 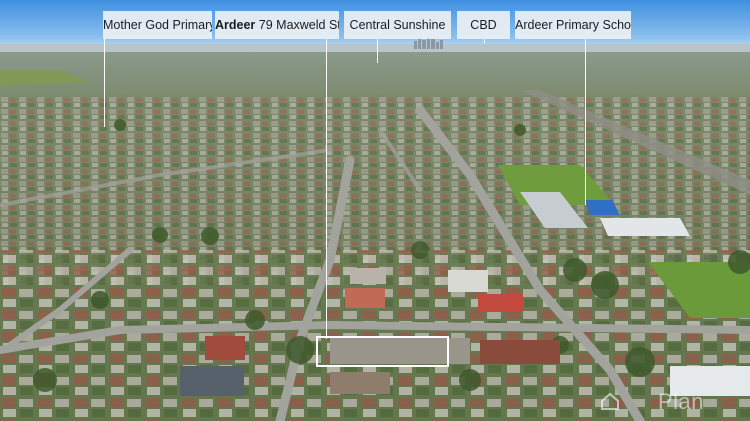 I want to click on label-mother-god-primary: Mother God Primary, so click(x=157, y=25).